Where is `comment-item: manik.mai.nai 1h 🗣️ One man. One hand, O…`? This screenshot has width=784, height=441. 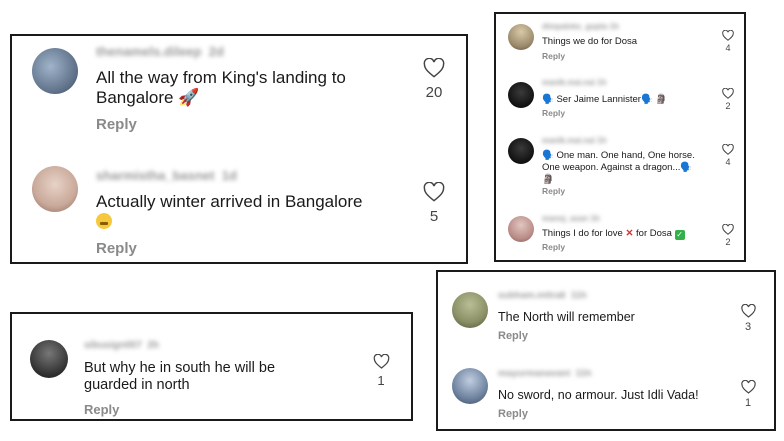
comment-item: manik.mai.nai 1h 🗣️ One man. One hand, O… is located at coordinates (620, 171).